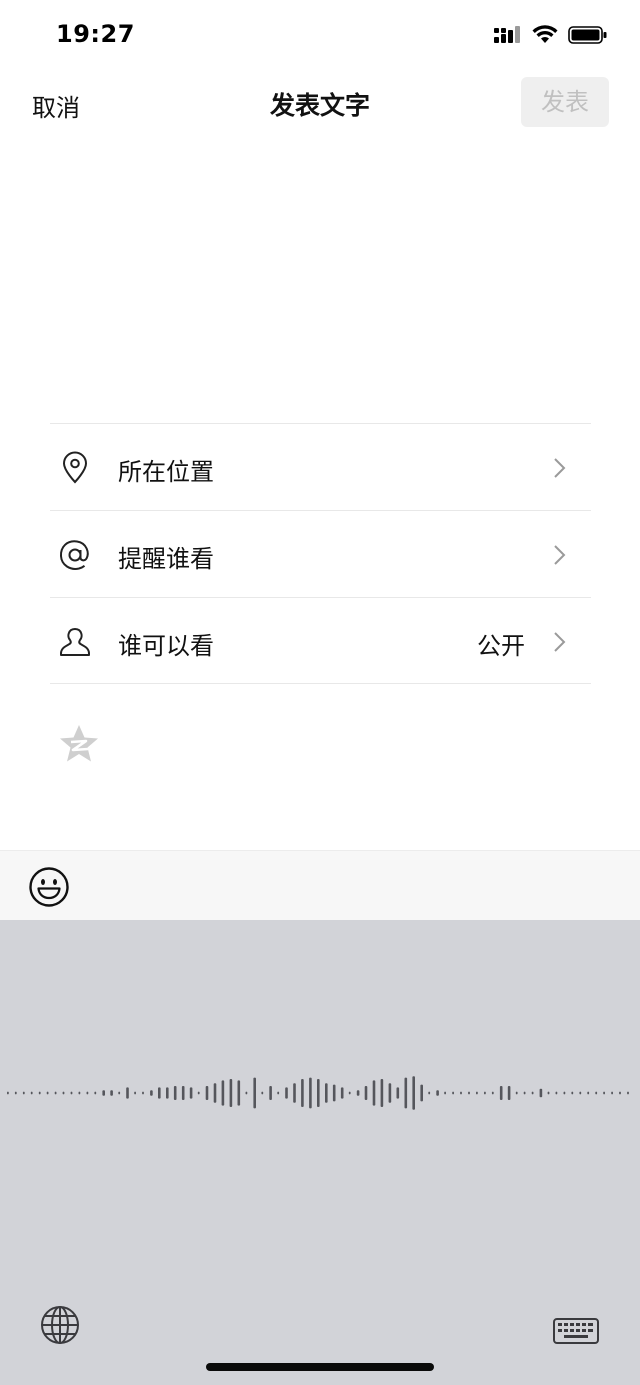  I want to click on home-indicator, so click(320, 1367).